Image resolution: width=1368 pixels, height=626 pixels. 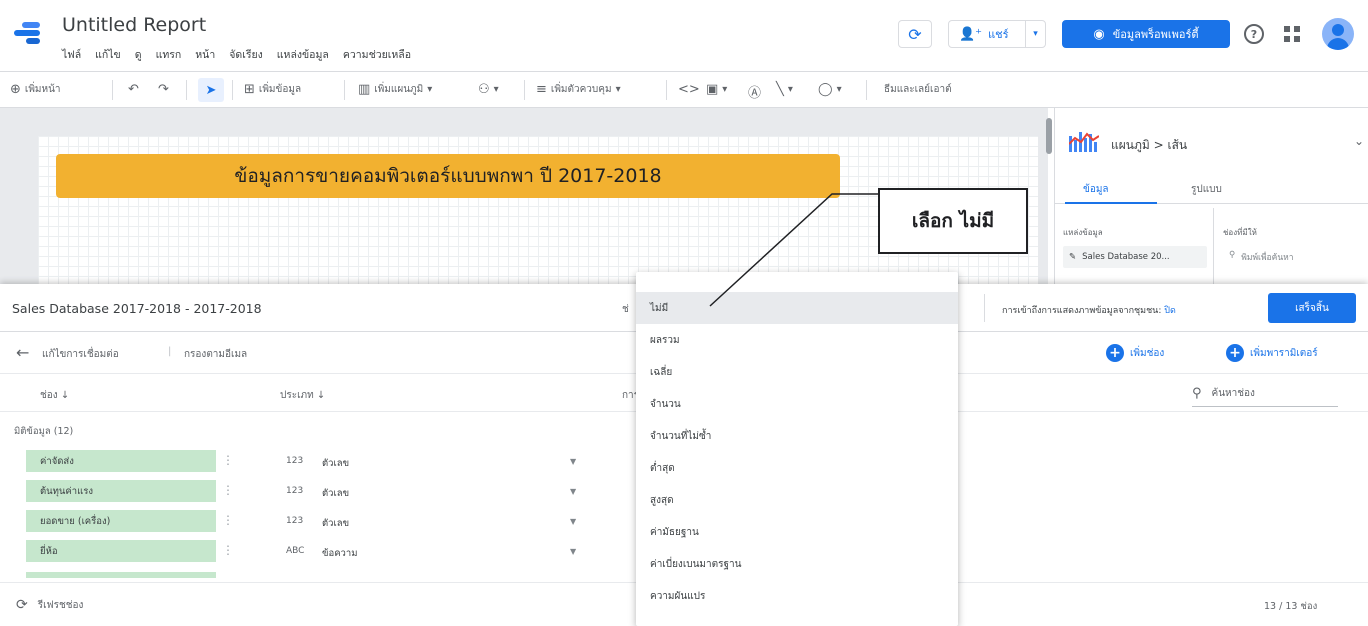 What do you see at coordinates (915, 34) in the screenshot?
I see `refresh-button: ⟳` at bounding box center [915, 34].